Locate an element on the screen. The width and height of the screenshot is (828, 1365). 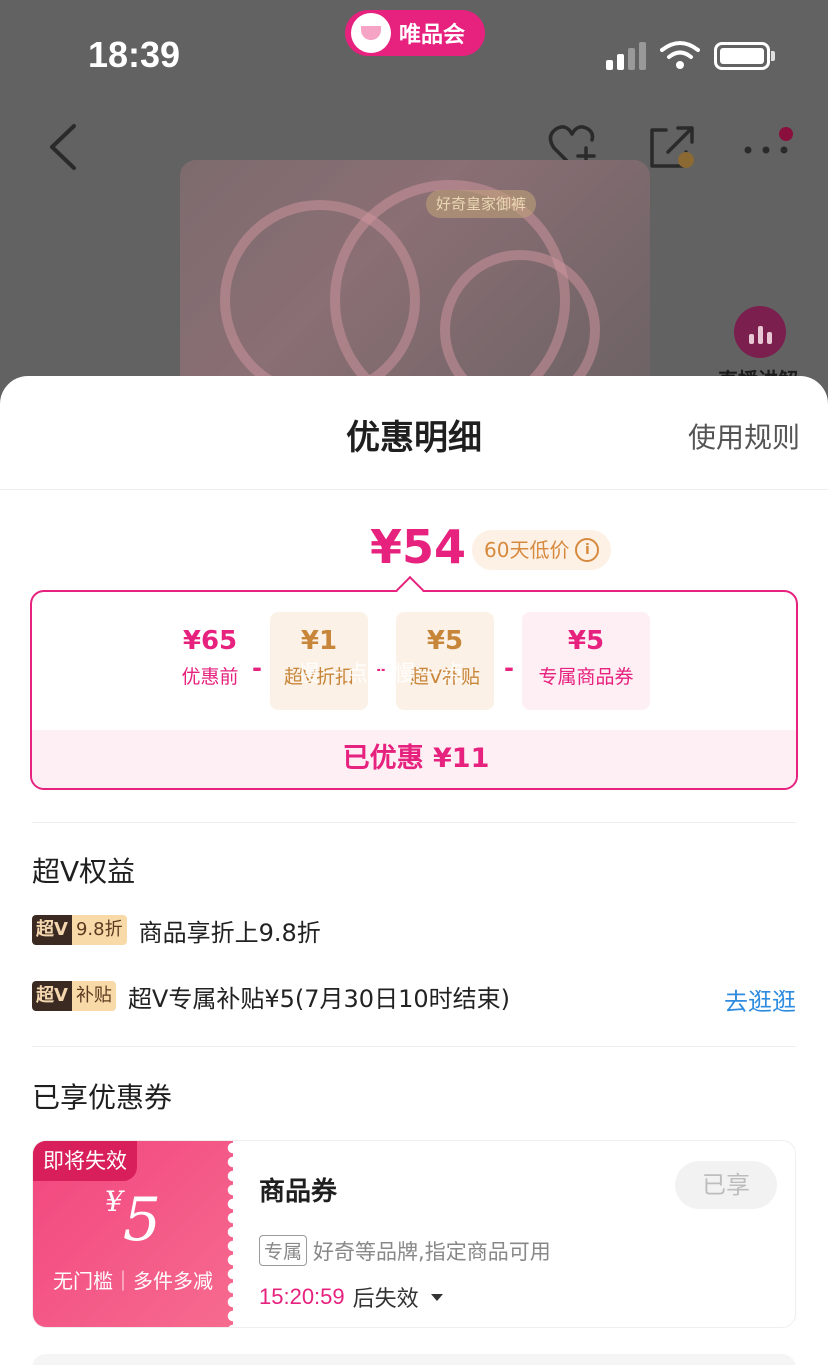
coupon-scope-text: 好奇等品牌,指定商品可用 is located at coordinates (432, 1251).